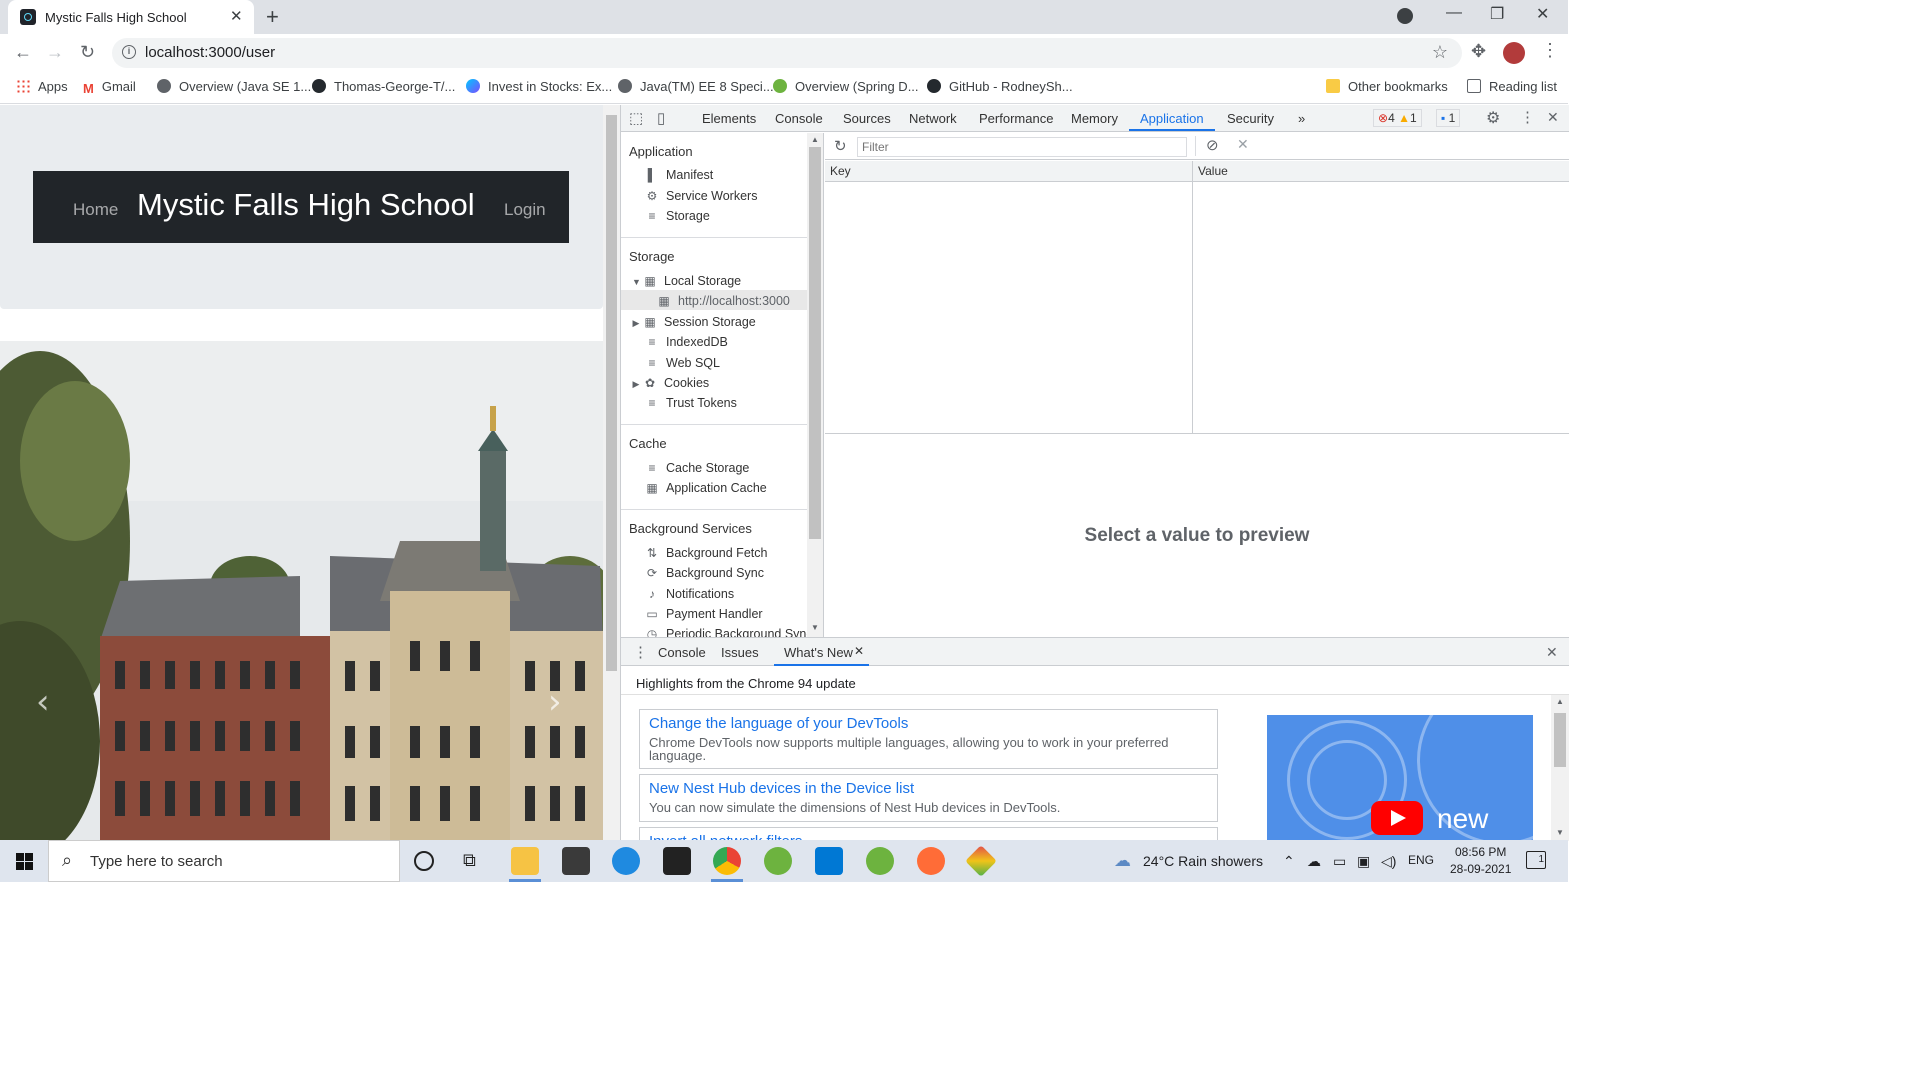  What do you see at coordinates (686, 281) in the screenshot?
I see `sidebar-item-local-storage: ▼ ▦ Local Storage` at bounding box center [686, 281].